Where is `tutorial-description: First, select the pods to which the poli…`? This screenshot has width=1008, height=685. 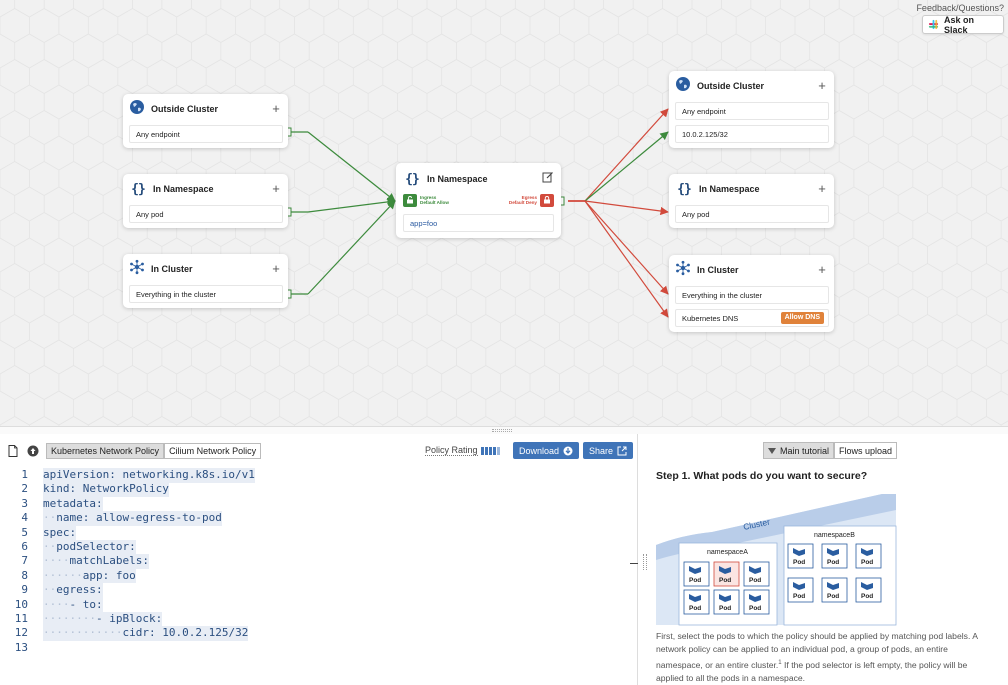
tutorial-description: First, select the pods to which the poli… is located at coordinates (826, 657).